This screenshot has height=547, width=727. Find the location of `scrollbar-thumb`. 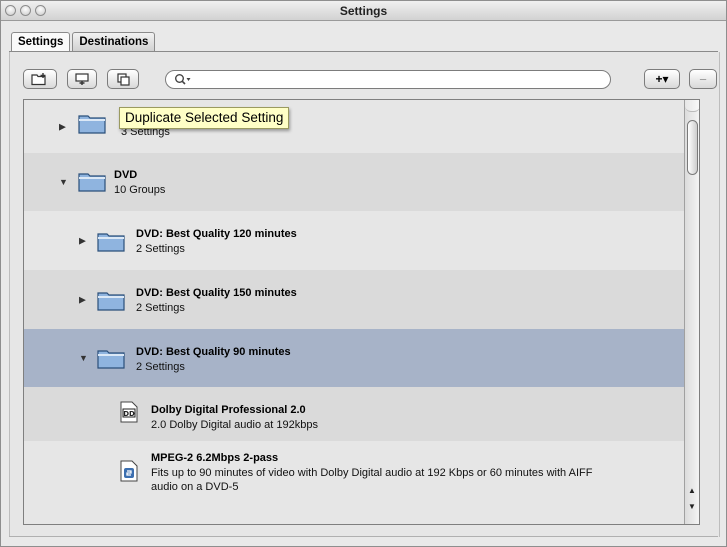

scrollbar-thumb is located at coordinates (692, 147).